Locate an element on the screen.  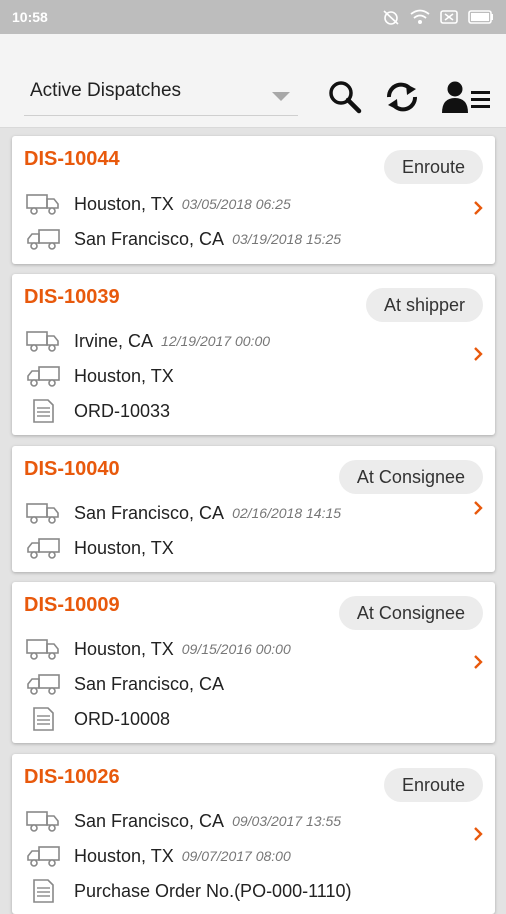
status-bar: 10:58 is located at coordinates (253, 17).